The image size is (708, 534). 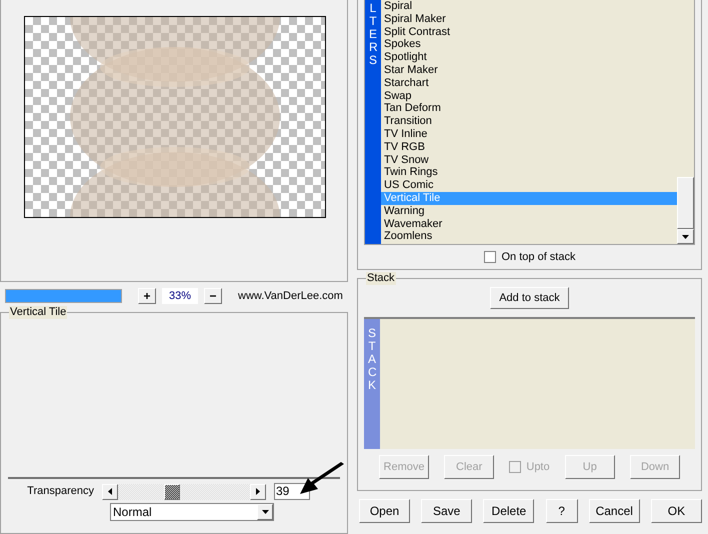 I want to click on filter-item: Warning, so click(x=529, y=211).